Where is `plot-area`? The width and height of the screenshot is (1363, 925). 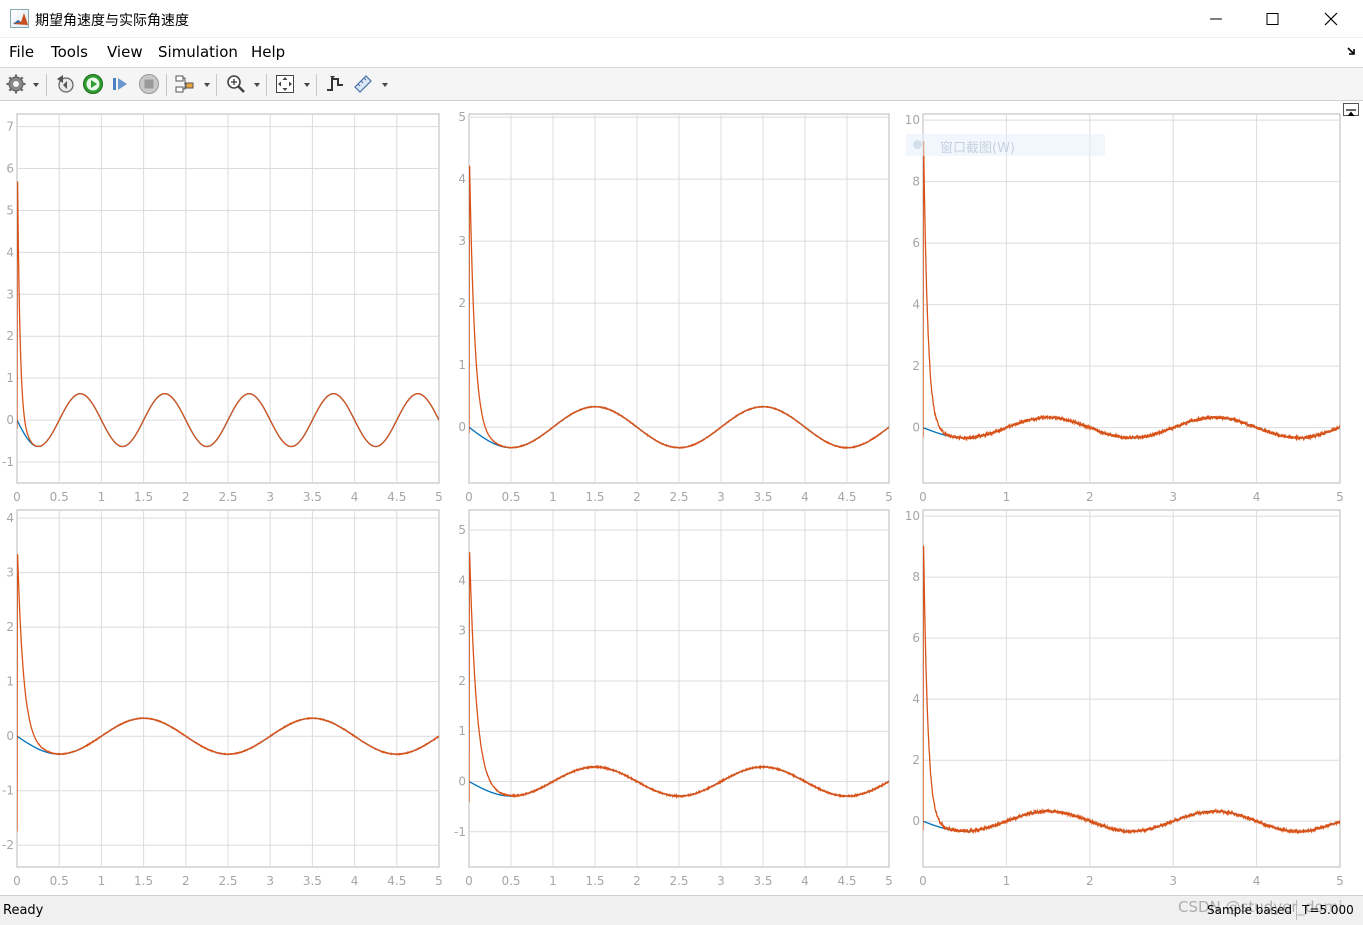
plot-area is located at coordinates (1131, 688).